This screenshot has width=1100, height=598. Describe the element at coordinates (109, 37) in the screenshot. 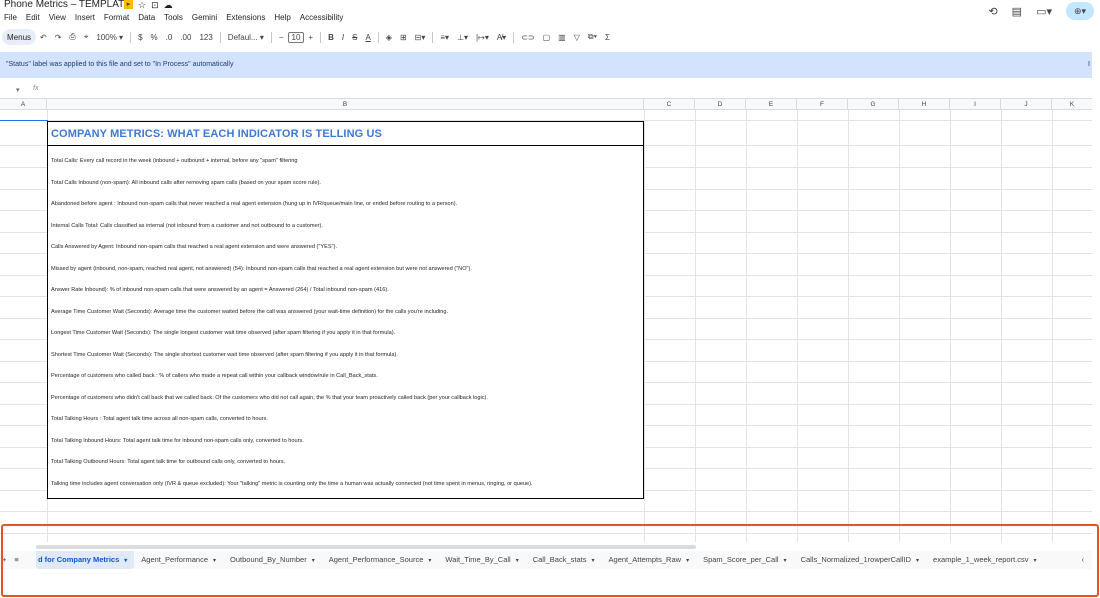

I see `zoom-select: 100% ▾` at that location.